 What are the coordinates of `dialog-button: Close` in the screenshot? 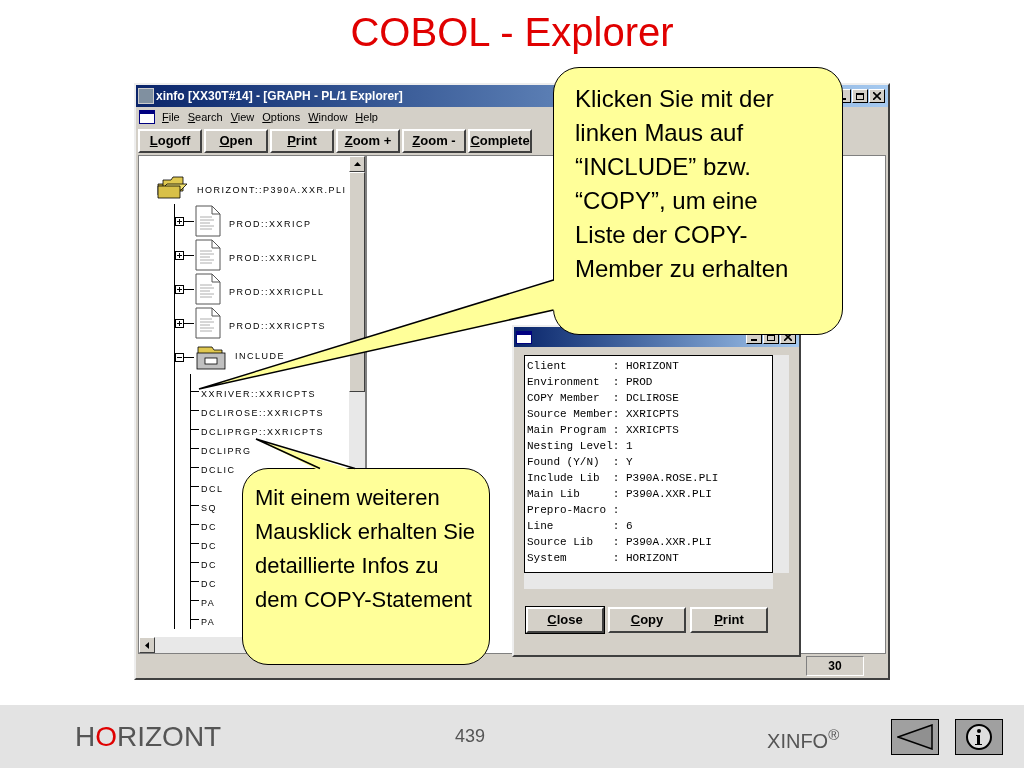 It's located at (565, 620).